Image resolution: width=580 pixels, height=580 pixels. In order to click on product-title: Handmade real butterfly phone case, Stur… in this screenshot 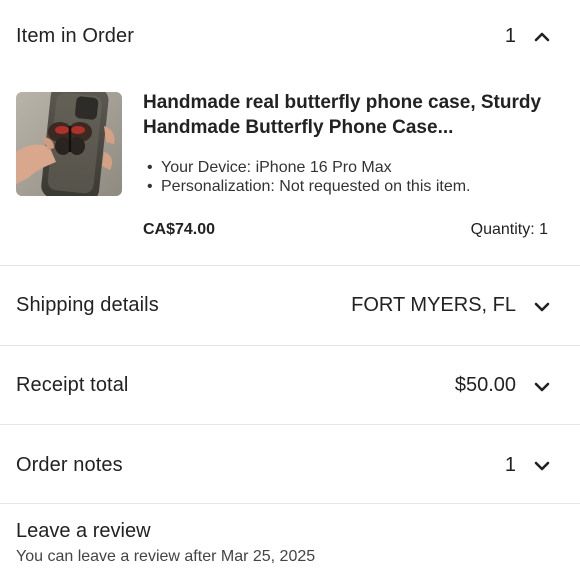, I will do `click(353, 115)`.